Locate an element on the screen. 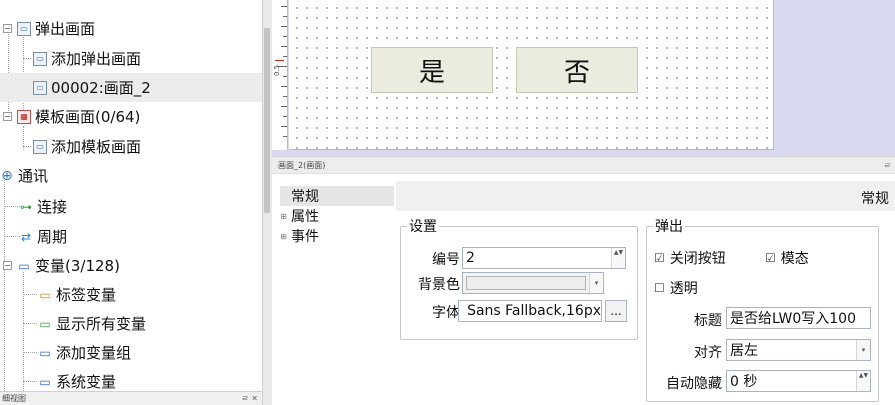  tree-item-label: 模板画面(0/64) is located at coordinates (88, 117).